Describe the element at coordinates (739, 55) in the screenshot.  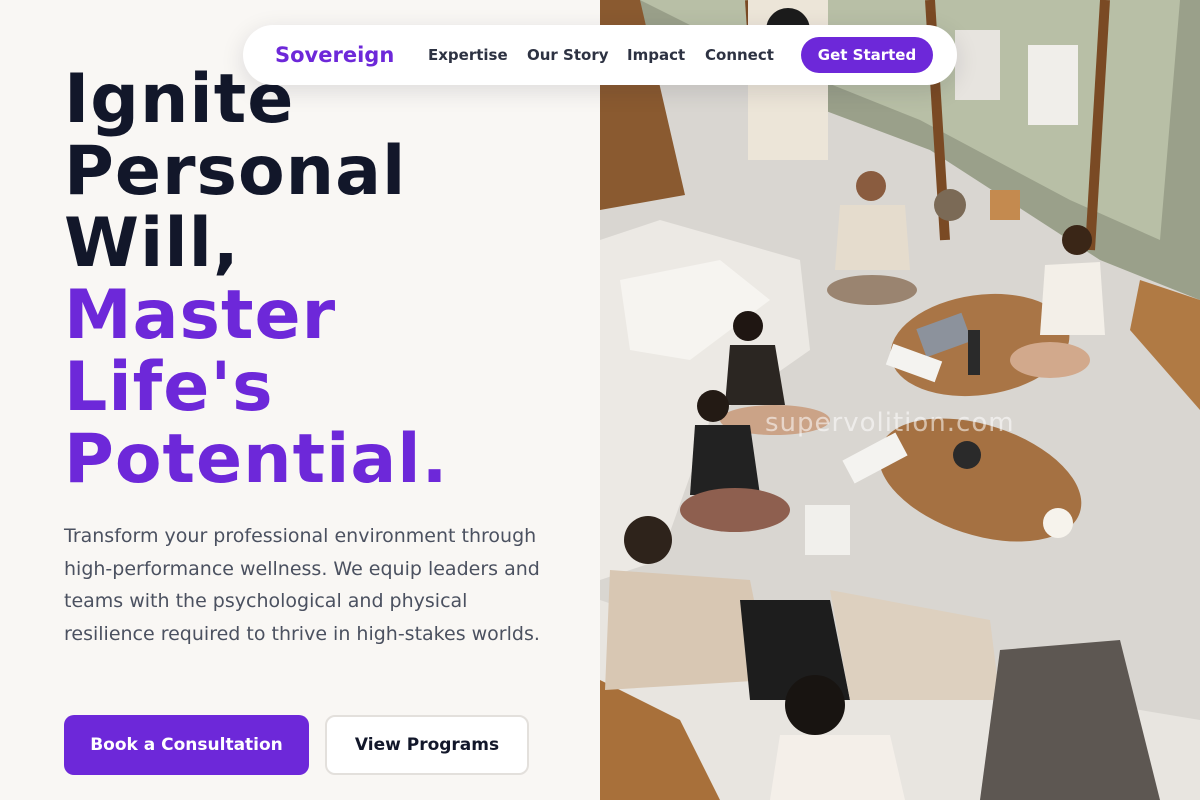
I see `nav-link-connect: Connect` at that location.